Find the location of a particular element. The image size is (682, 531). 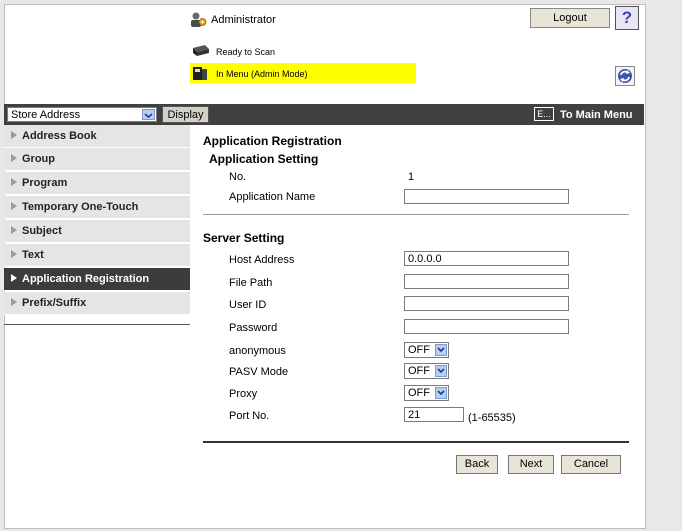

refresh-button is located at coordinates (625, 76).